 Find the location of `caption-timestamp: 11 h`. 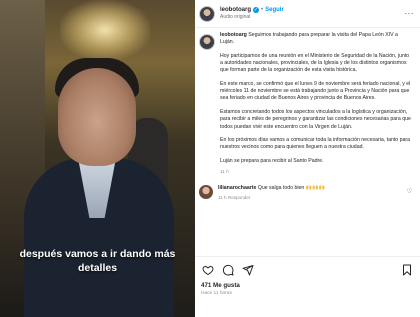

caption-timestamp: 11 h is located at coordinates (224, 172).